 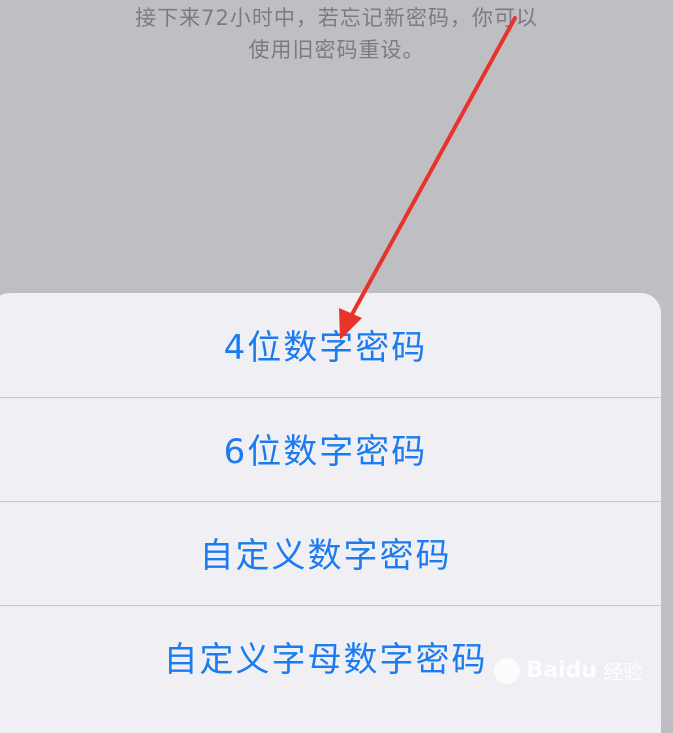 What do you see at coordinates (330, 344) in the screenshot?
I see `option-4-digit-passcode: 4位数字密码` at bounding box center [330, 344].